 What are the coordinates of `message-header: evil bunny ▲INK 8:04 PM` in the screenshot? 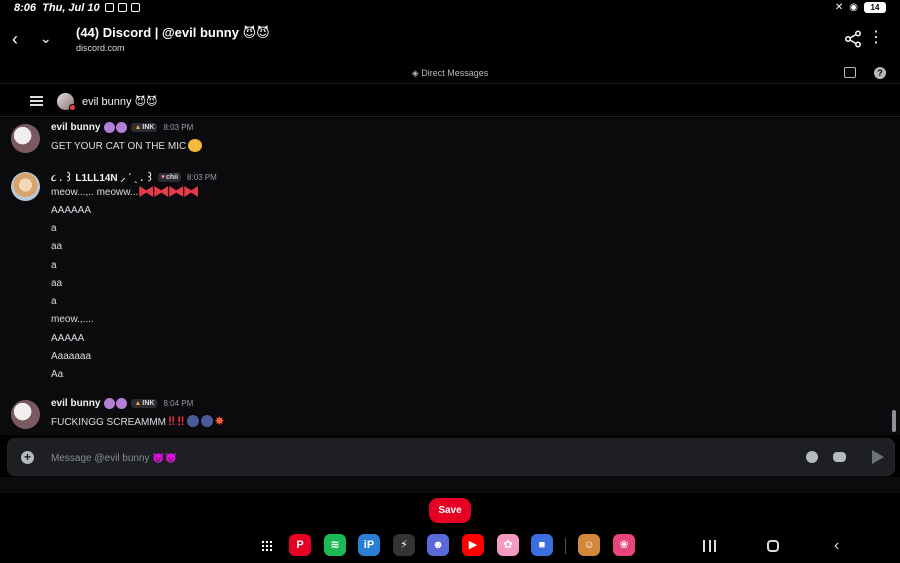 It's located at (122, 403).